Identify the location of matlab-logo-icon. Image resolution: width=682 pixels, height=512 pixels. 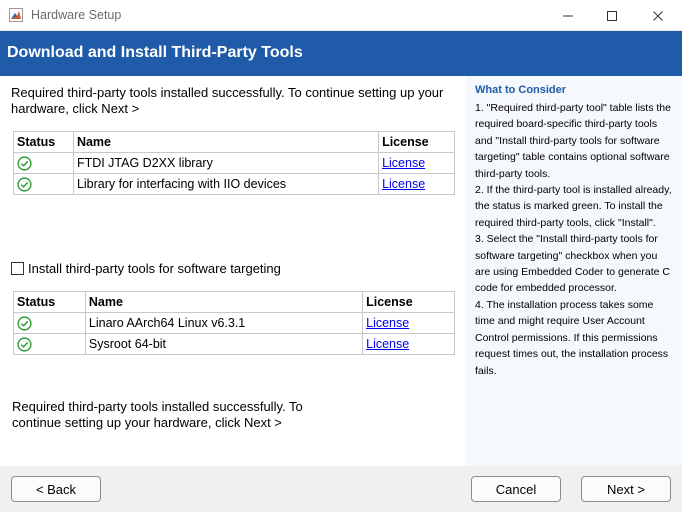
(16, 15).